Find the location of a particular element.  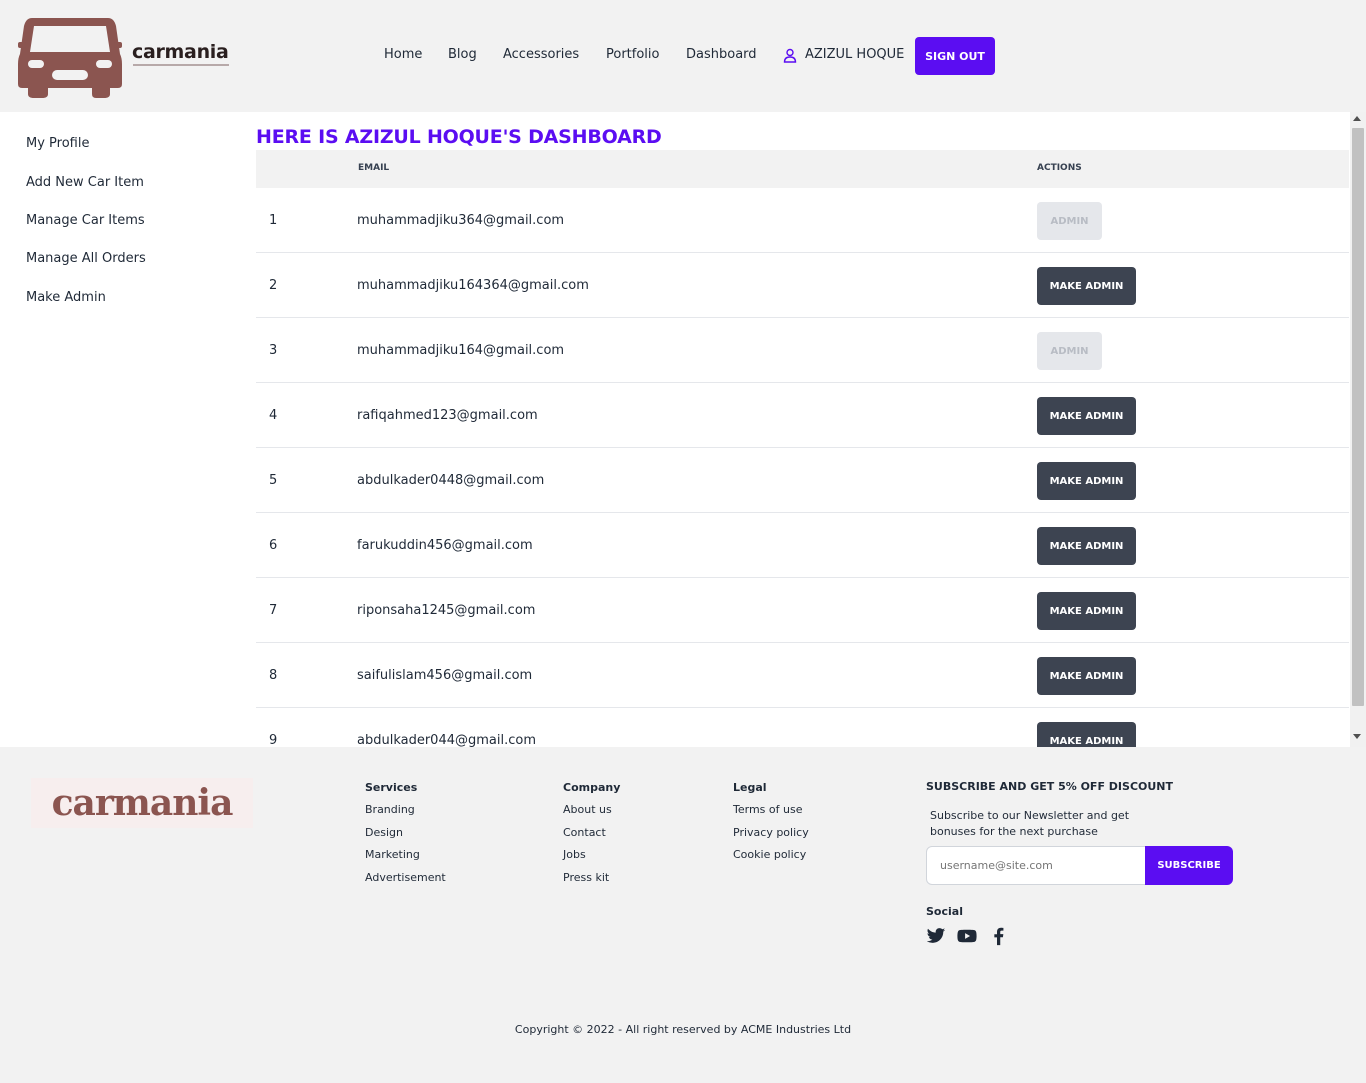

row-number: 4 is located at coordinates (273, 415).